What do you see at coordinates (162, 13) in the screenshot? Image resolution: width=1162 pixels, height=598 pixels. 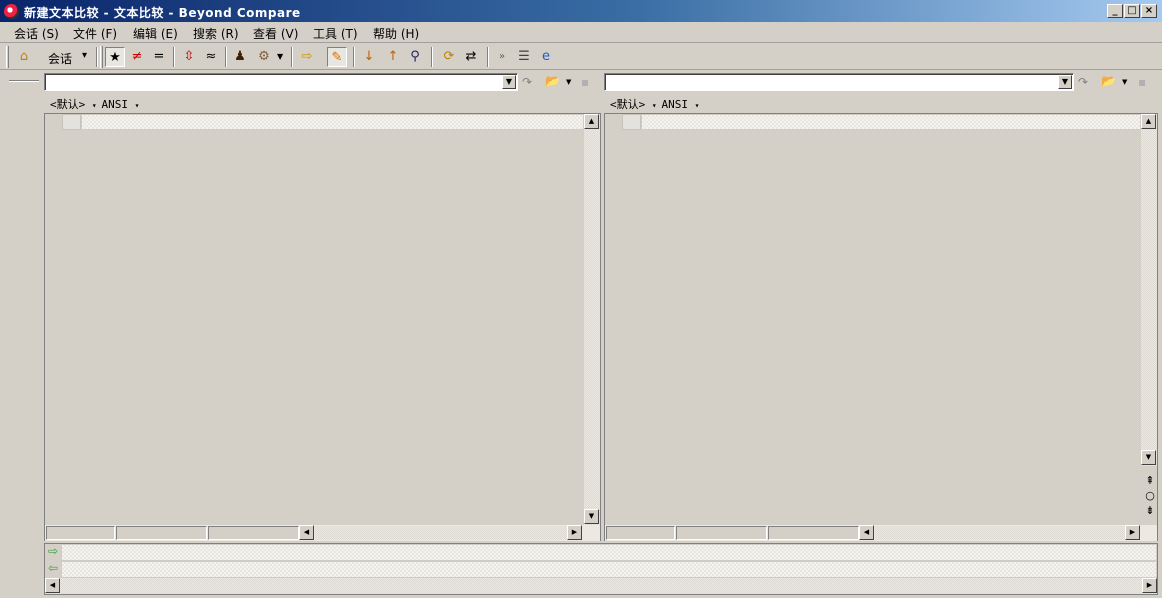 I see `window-title: 新建文本比较 - 文本比较 - Beyond Compare` at bounding box center [162, 13].